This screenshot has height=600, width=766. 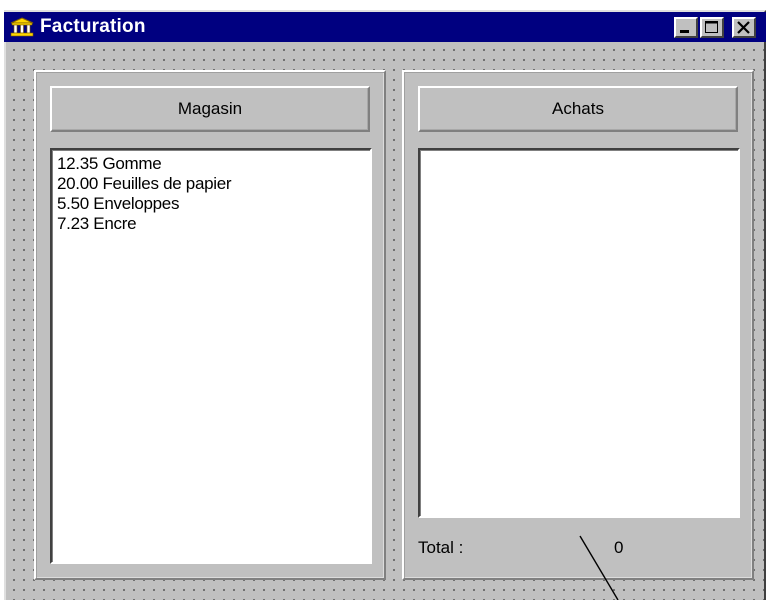 I want to click on maximize-icon, so click(x=711, y=27).